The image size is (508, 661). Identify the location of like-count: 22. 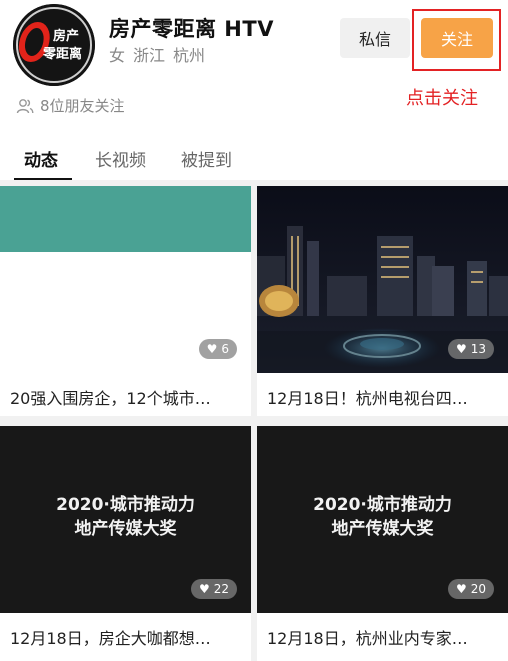
(221, 589).